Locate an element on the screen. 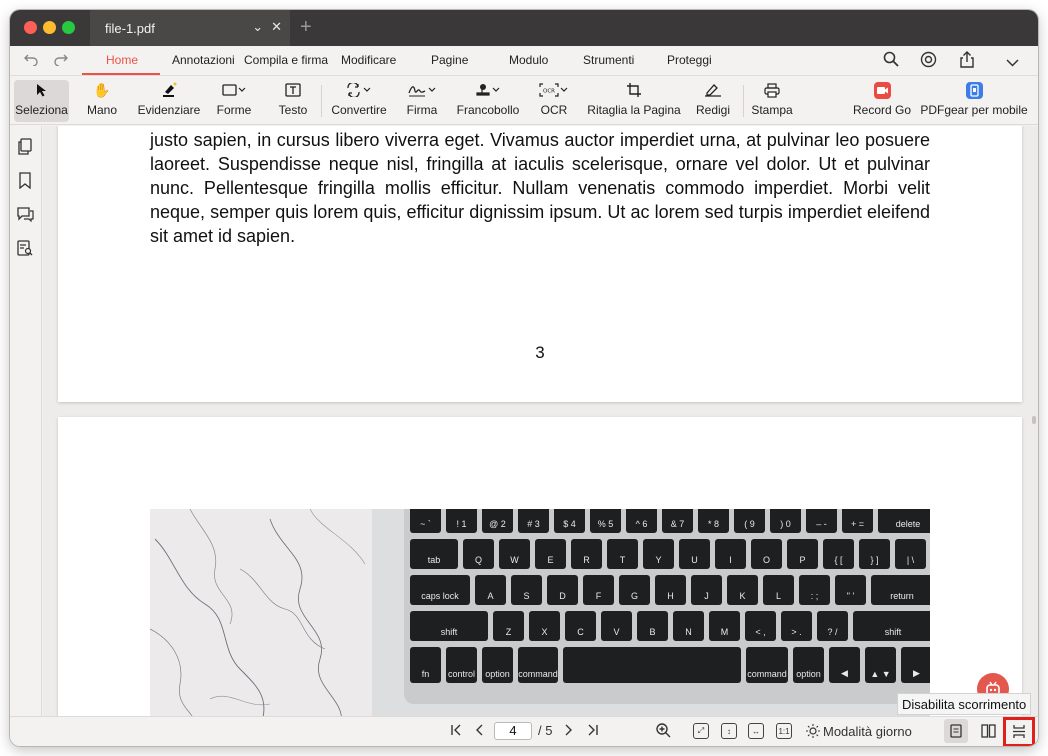 Image resolution: width=1048 pixels, height=756 pixels. key-label: – - is located at coordinates (821, 524).